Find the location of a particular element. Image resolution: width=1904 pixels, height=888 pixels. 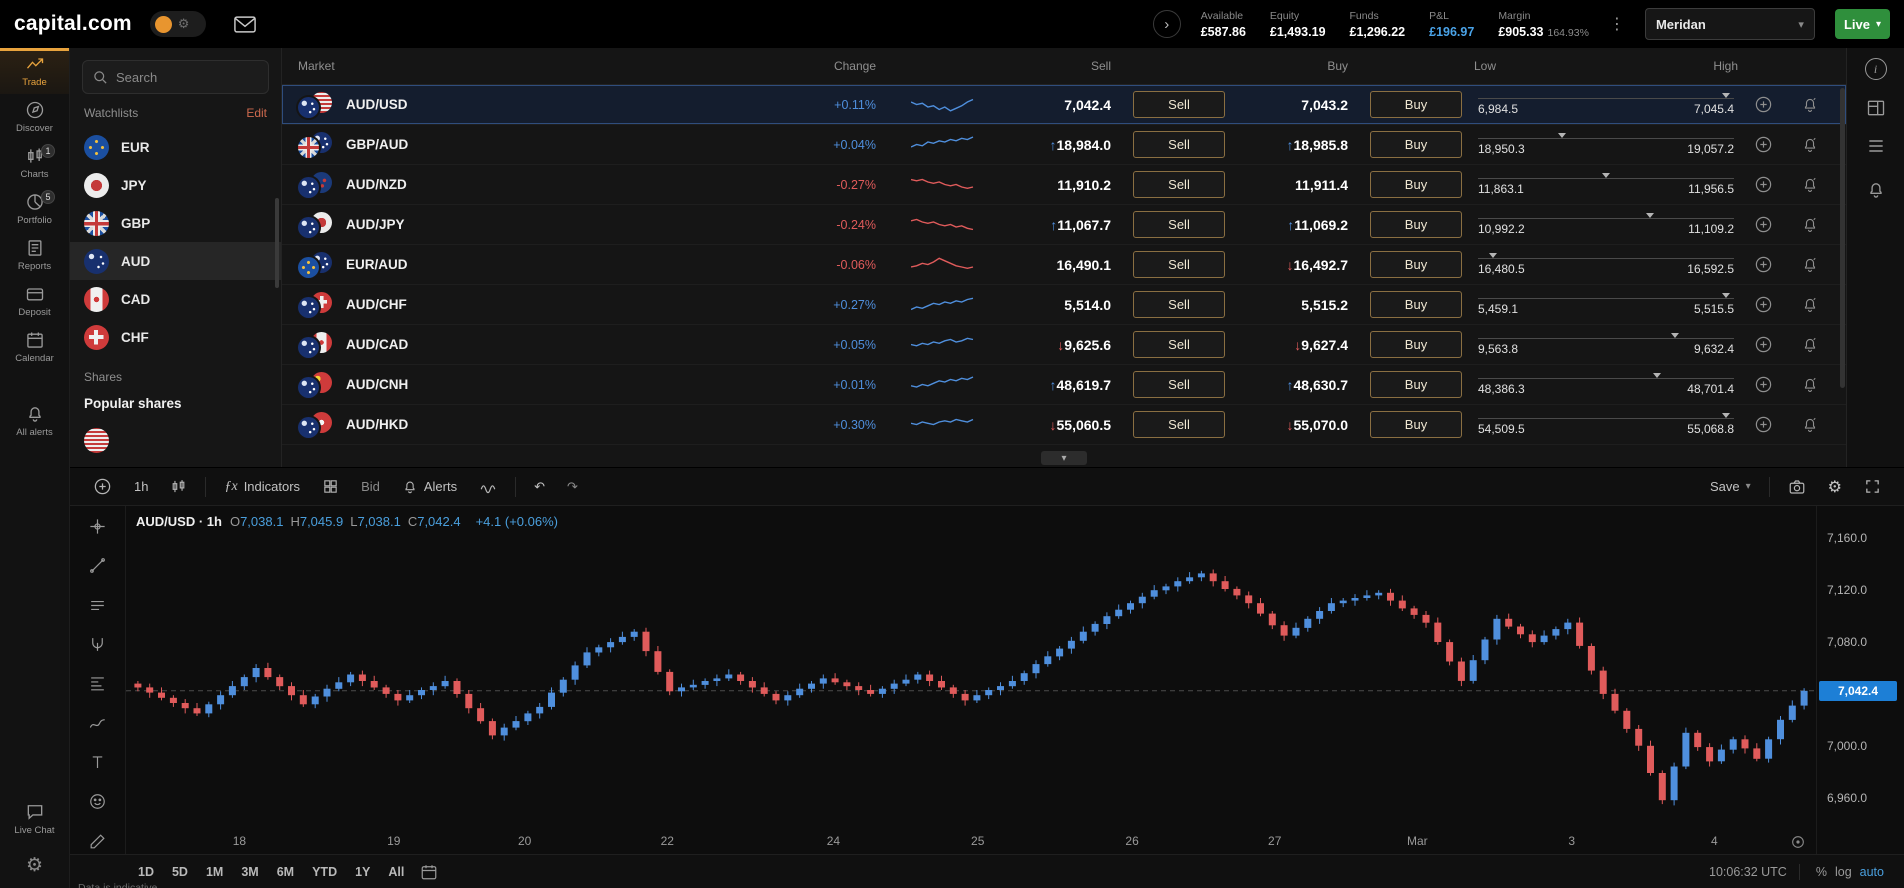

layout-grid-icon is located at coordinates (330, 486).